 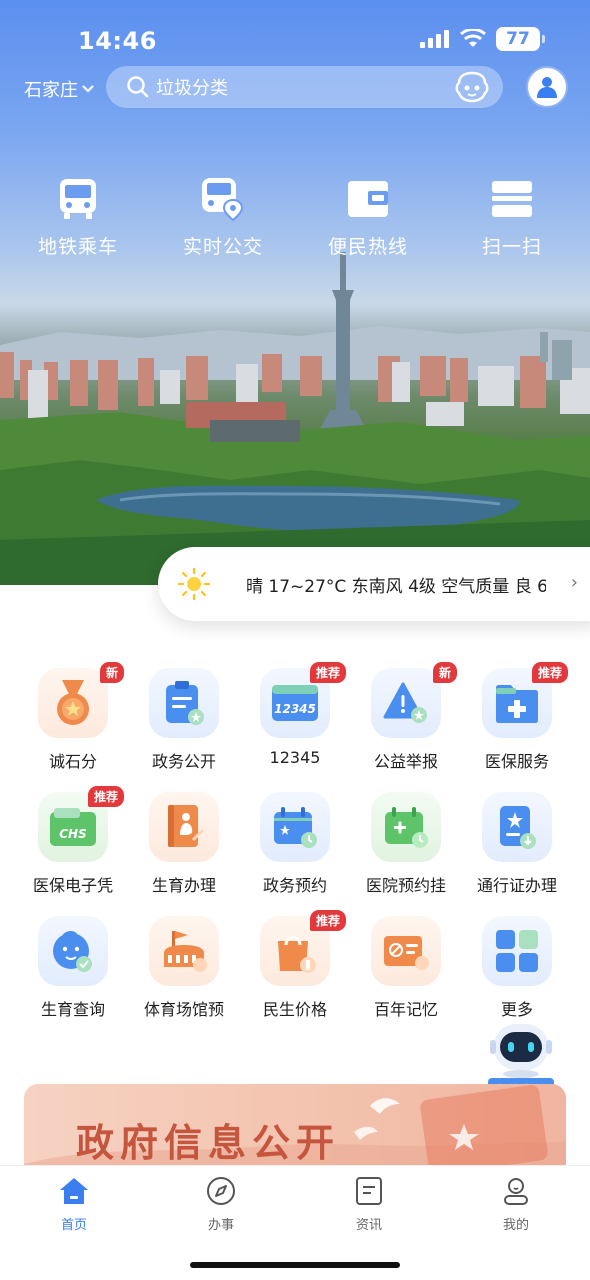 I want to click on home-indicator, so click(x=295, y=1265).